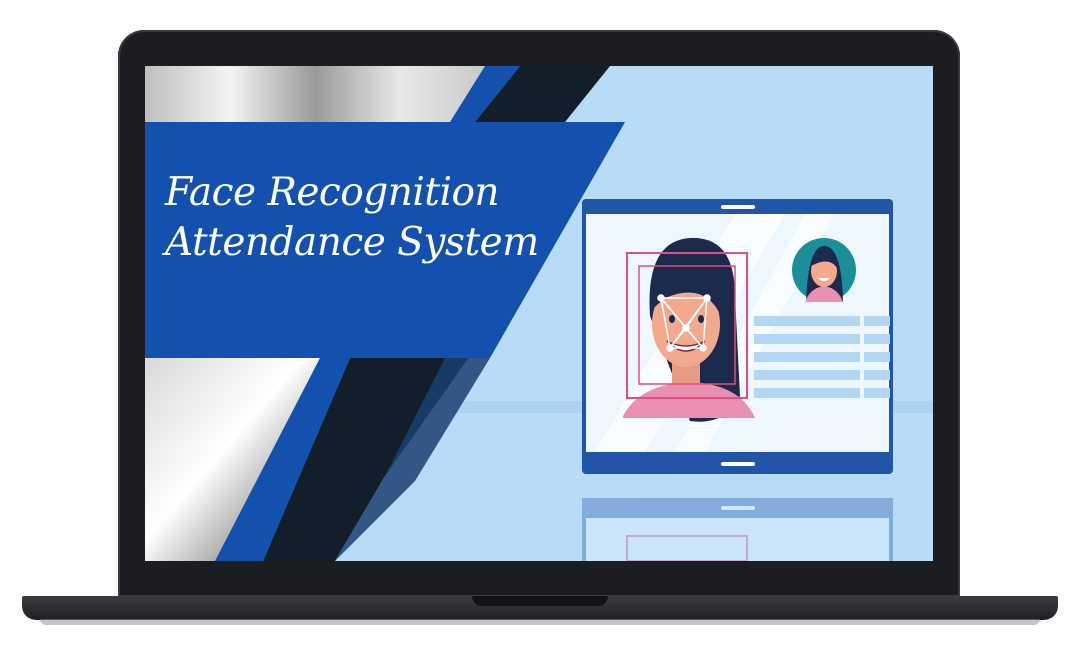 Image resolution: width=1080 pixels, height=660 pixels. Describe the element at coordinates (738, 464) in the screenshot. I see `card-bottom-handle` at that location.